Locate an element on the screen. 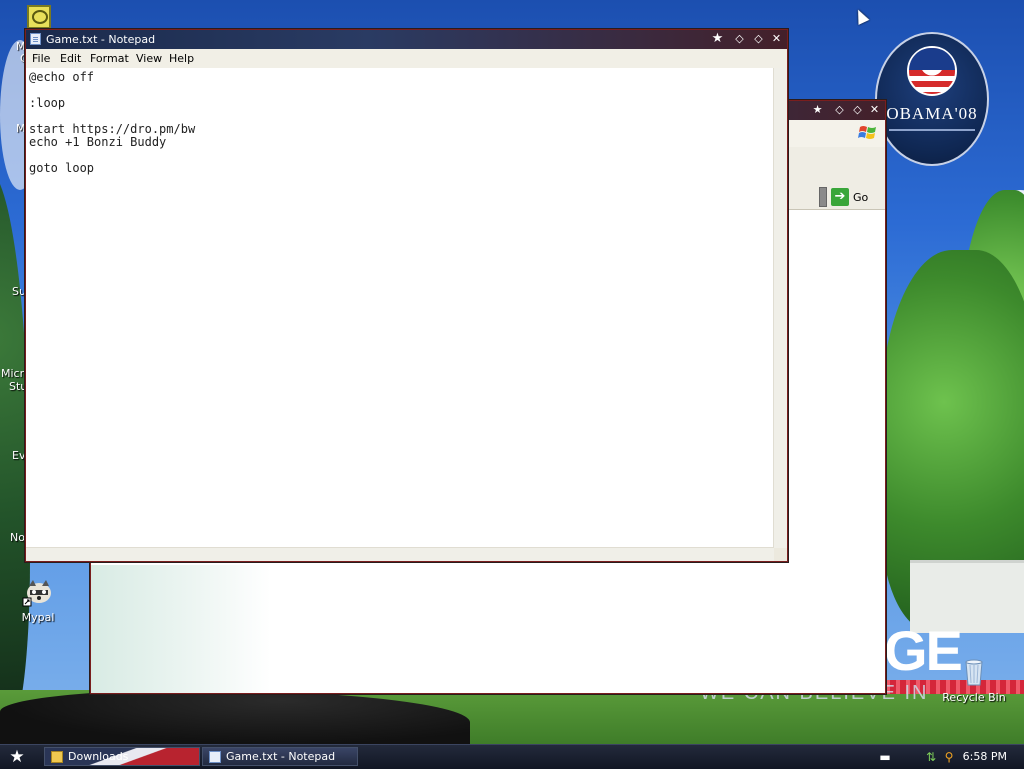 This screenshot has height=769, width=1024. taskbar-button-notepad: Game.txt - Notepad is located at coordinates (280, 756).